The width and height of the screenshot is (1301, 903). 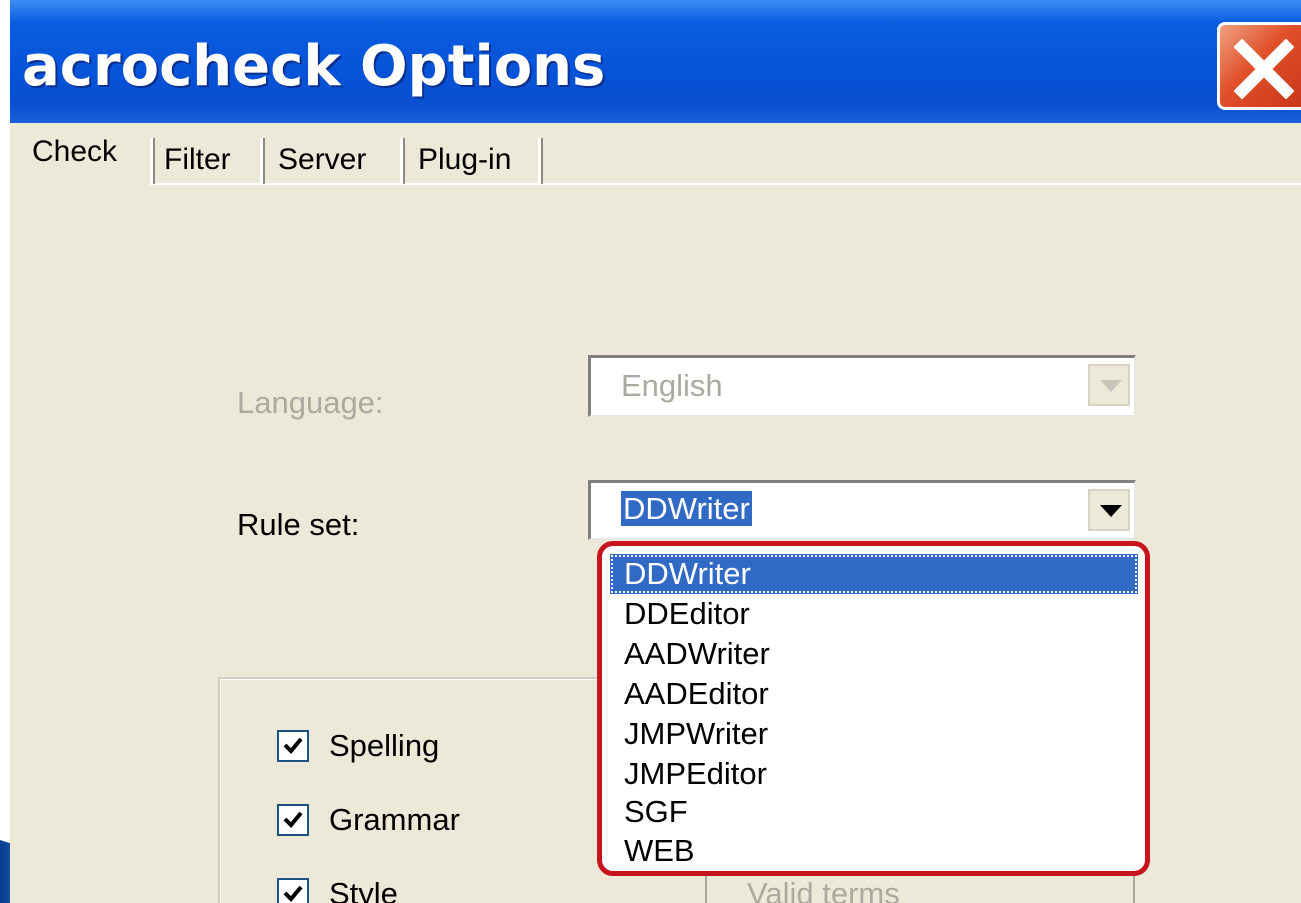 I want to click on ruleset-value: DDWriter, so click(x=686, y=509).